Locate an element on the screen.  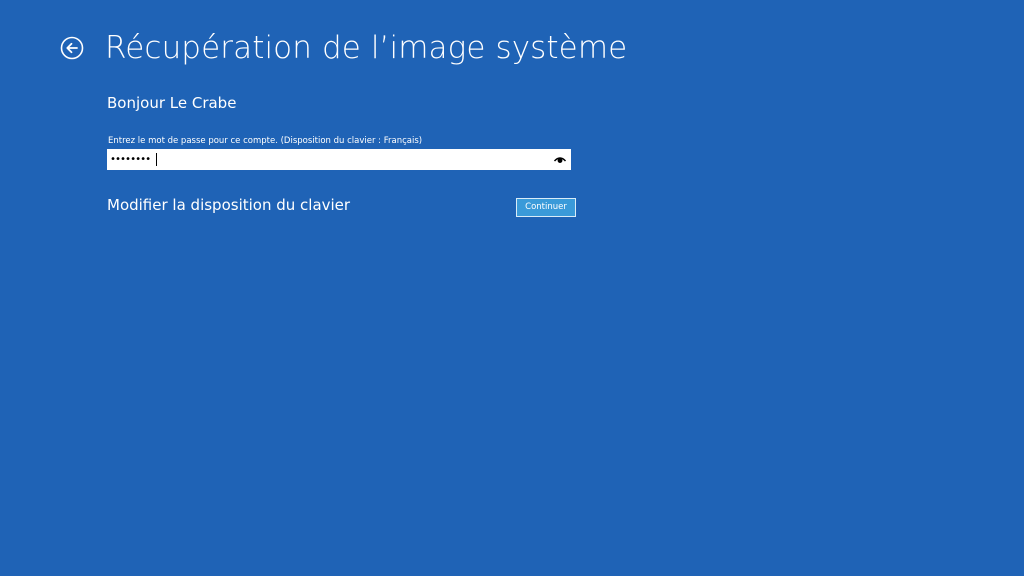
password-input is located at coordinates (330, 159).